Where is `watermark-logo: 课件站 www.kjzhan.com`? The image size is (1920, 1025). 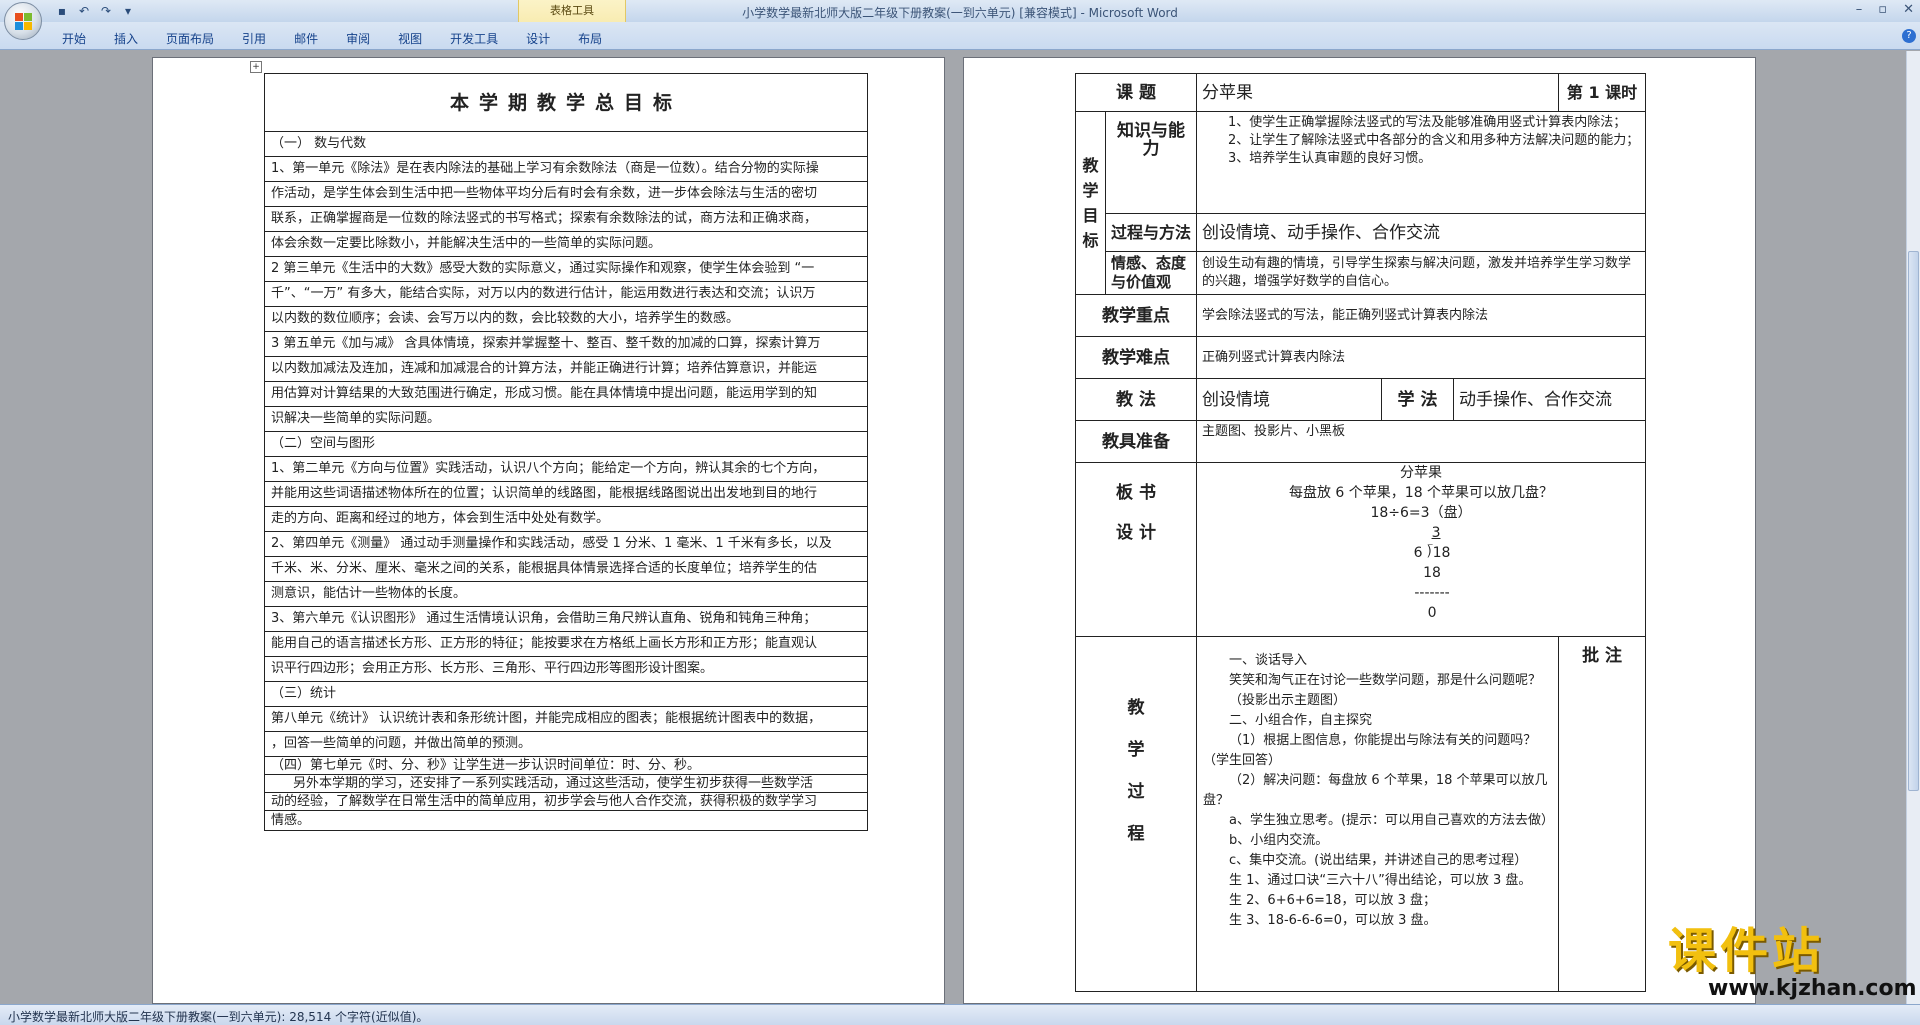 watermark-logo: 课件站 www.kjzhan.com is located at coordinates (1792, 962).